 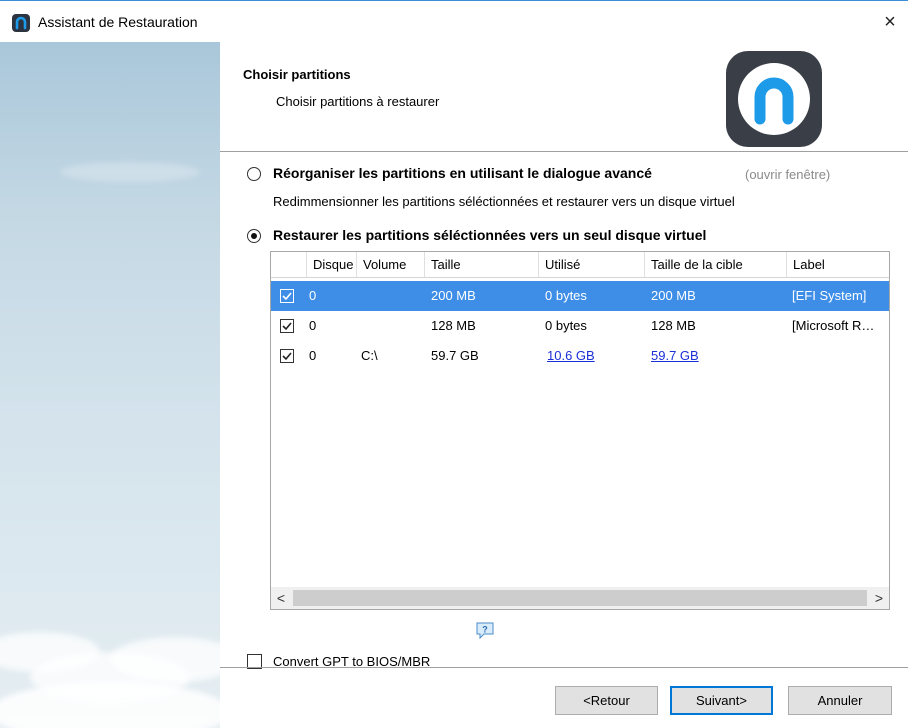 I want to click on close-icon: ×, so click(x=890, y=22).